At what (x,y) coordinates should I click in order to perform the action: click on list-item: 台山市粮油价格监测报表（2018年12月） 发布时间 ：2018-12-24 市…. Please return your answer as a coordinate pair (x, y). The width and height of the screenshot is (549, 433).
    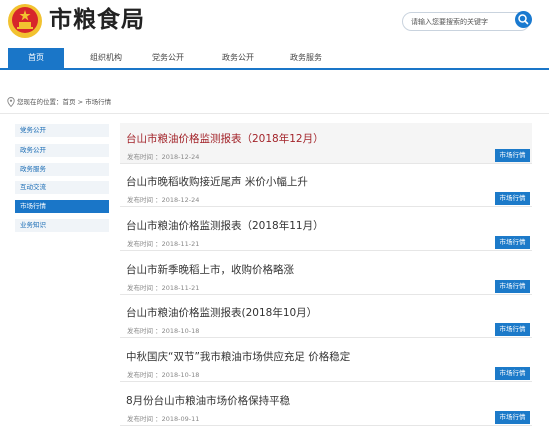
    Looking at the image, I should click on (326, 143).